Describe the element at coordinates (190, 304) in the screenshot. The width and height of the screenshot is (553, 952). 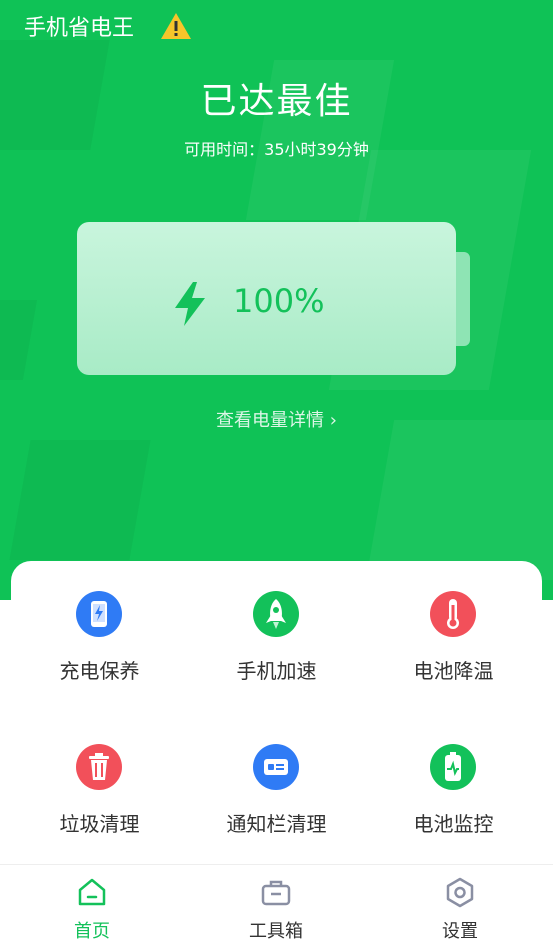
I see `lightning-bolt-icon` at that location.